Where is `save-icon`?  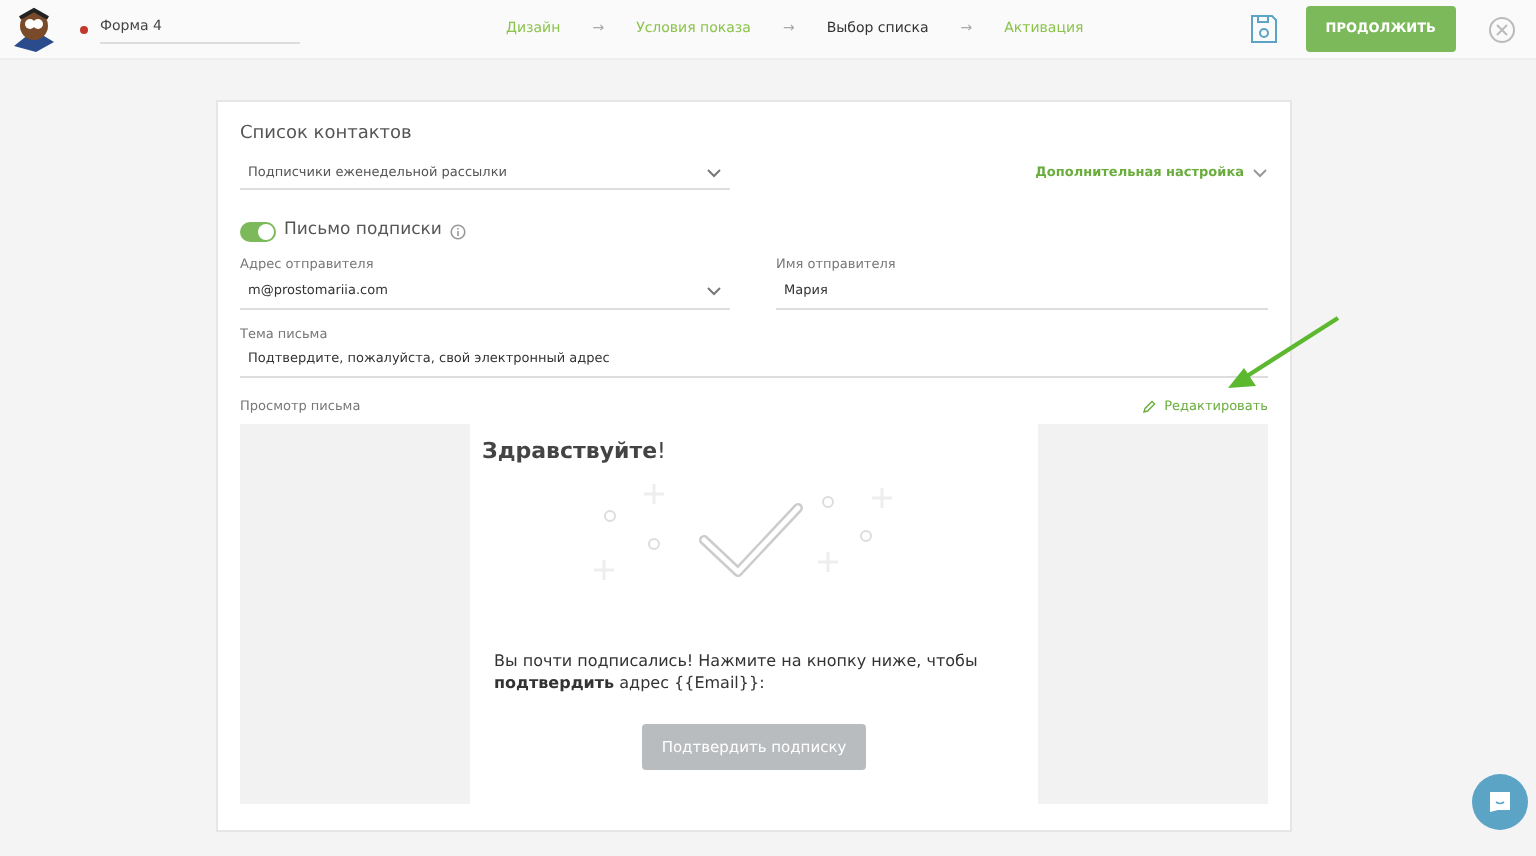 save-icon is located at coordinates (1263, 29).